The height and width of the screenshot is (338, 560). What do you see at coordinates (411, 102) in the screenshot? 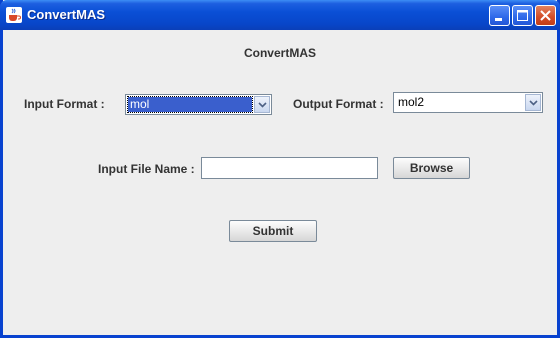
I see `output-format-value: mol2` at bounding box center [411, 102].